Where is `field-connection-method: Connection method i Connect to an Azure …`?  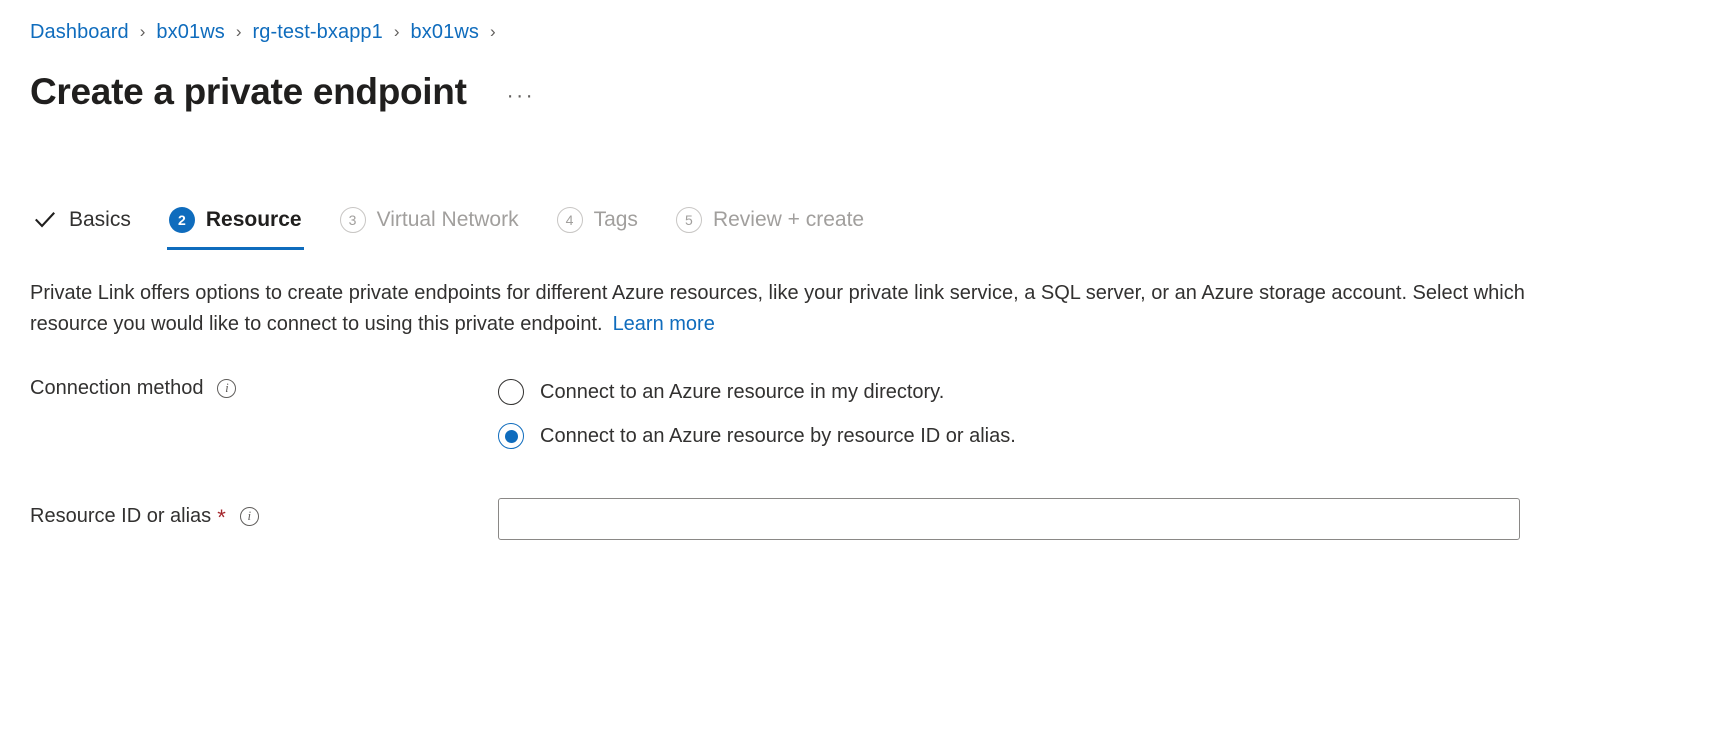
field-connection-method: Connection method i Connect to an Azure … is located at coordinates (860, 414).